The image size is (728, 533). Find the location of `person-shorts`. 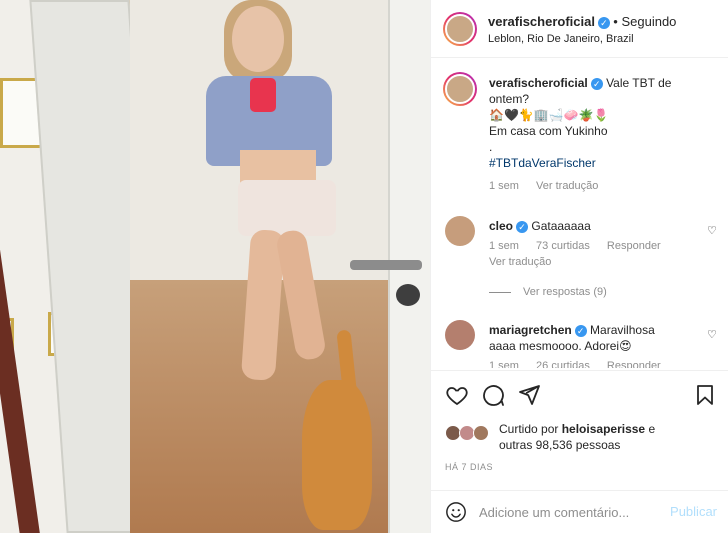

person-shorts is located at coordinates (287, 208).